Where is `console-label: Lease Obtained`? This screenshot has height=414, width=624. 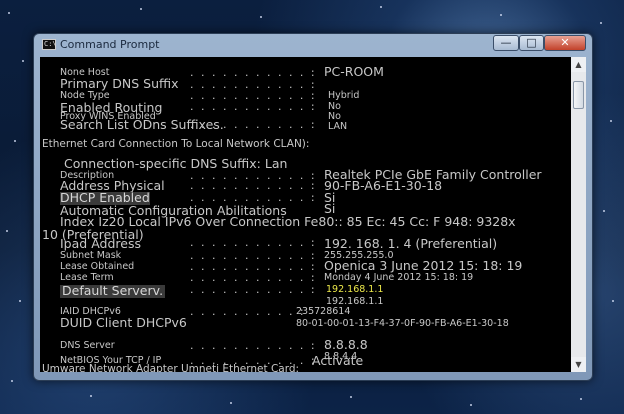
console-label: Lease Obtained is located at coordinates (97, 266).